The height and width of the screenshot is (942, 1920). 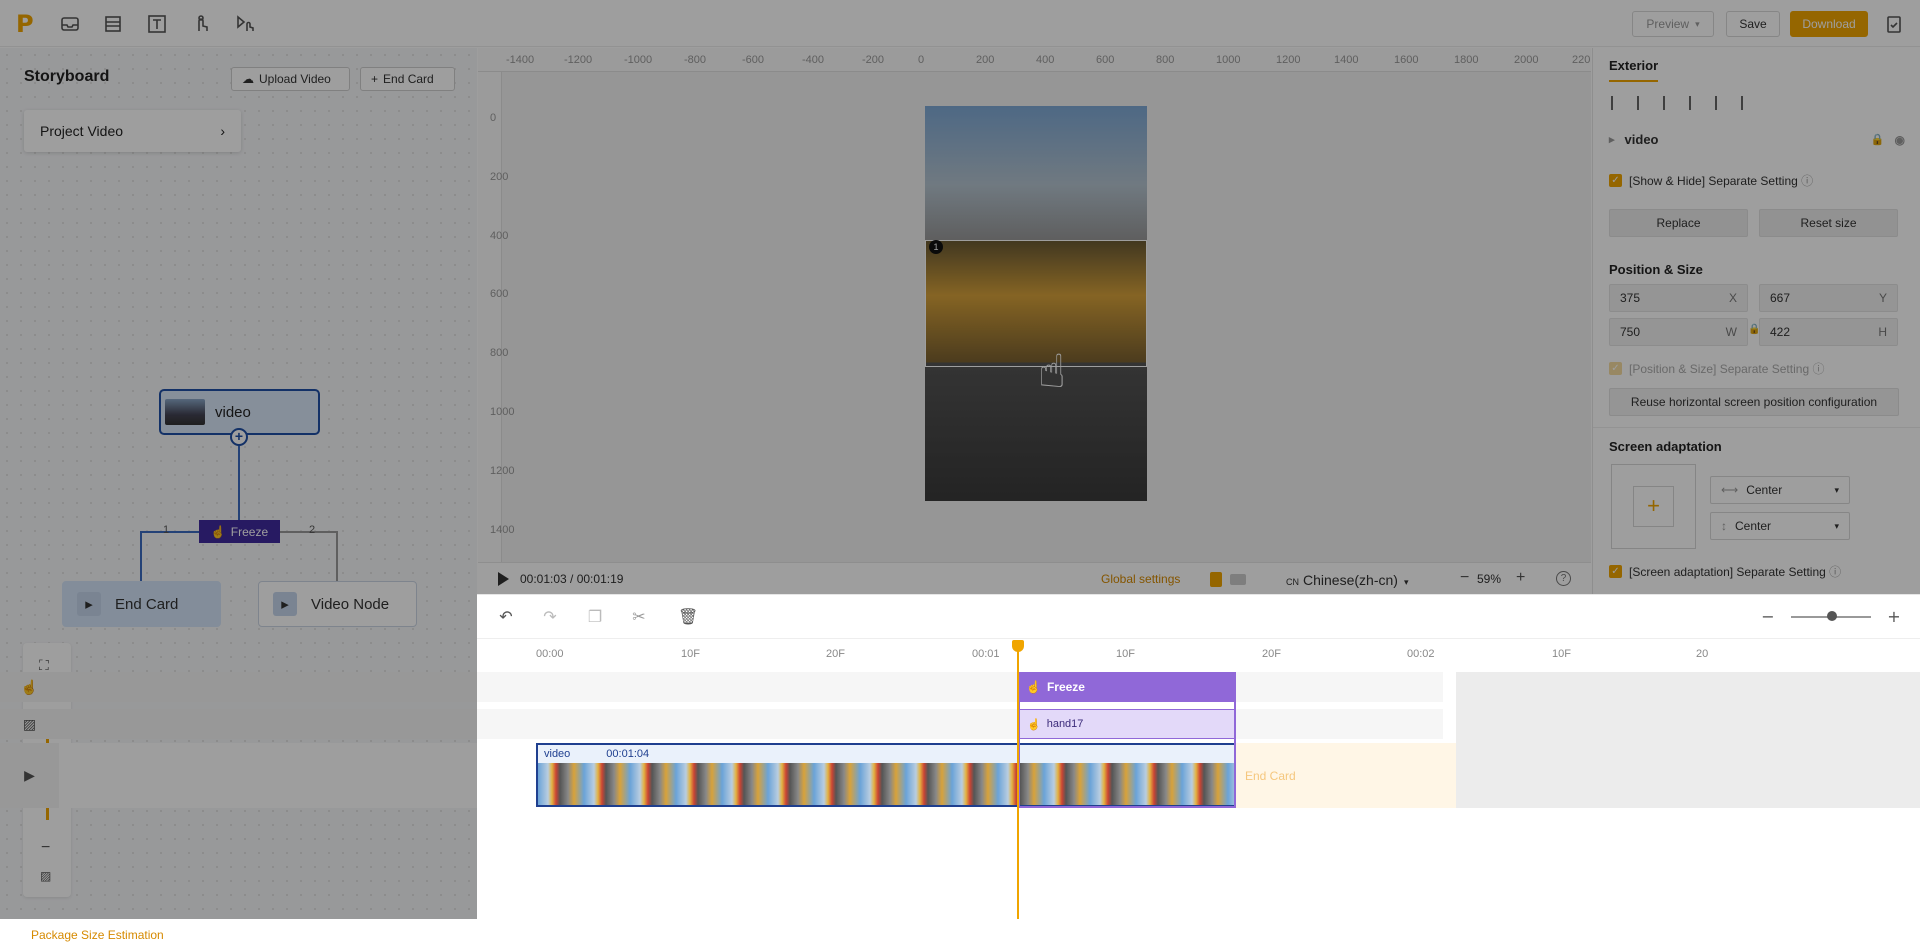 I want to click on preview-select: Preview ▾, so click(x=1673, y=24).